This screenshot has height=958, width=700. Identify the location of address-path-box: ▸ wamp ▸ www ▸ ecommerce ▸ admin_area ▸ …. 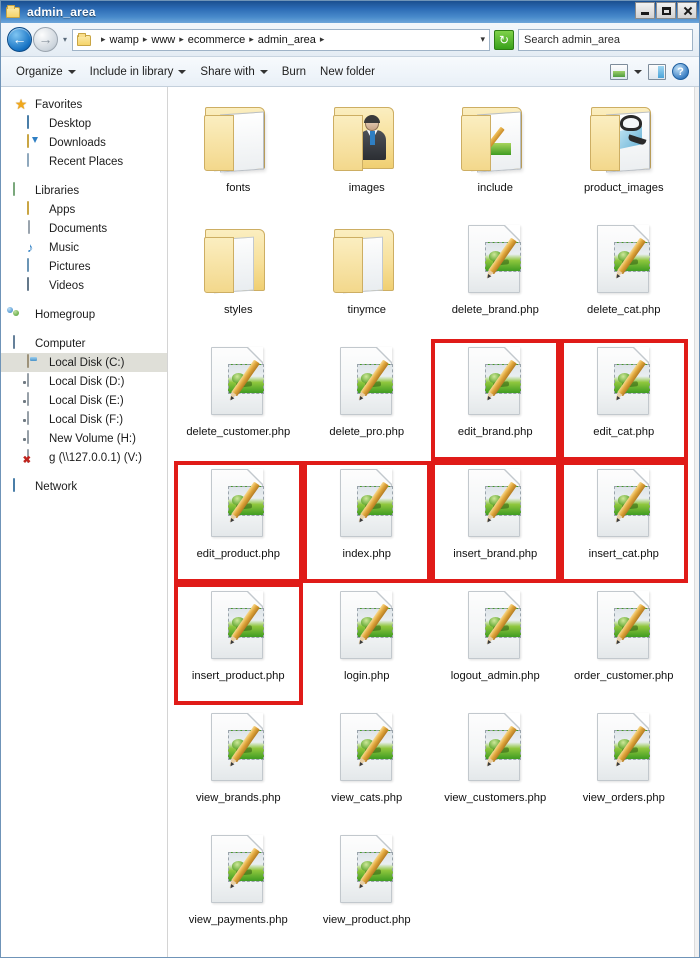
(281, 39).